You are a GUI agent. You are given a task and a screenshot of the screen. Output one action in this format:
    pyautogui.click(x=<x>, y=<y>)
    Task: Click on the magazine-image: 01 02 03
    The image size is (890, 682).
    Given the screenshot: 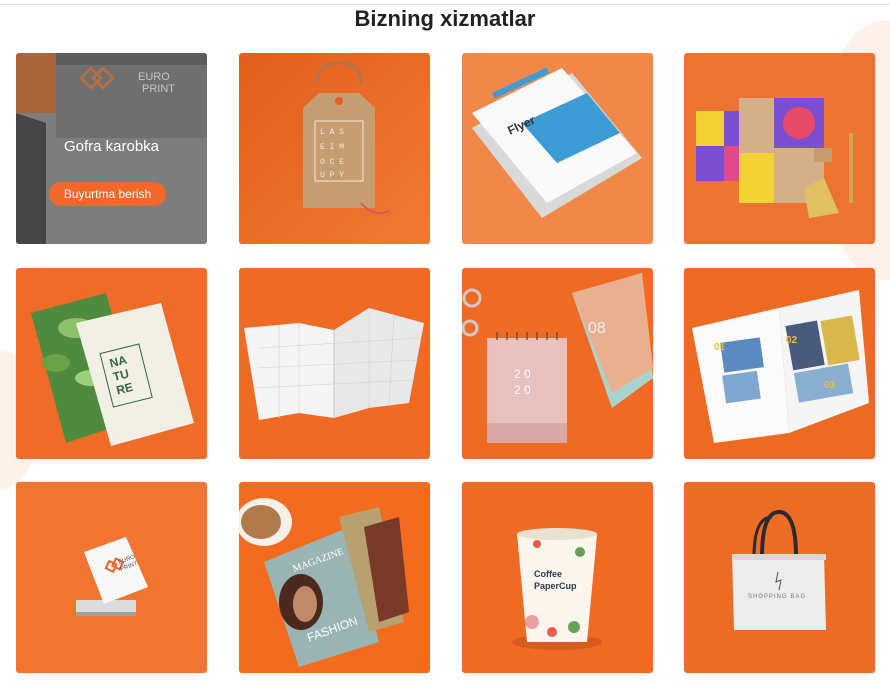 What is the action you would take?
    pyautogui.click(x=779, y=363)
    